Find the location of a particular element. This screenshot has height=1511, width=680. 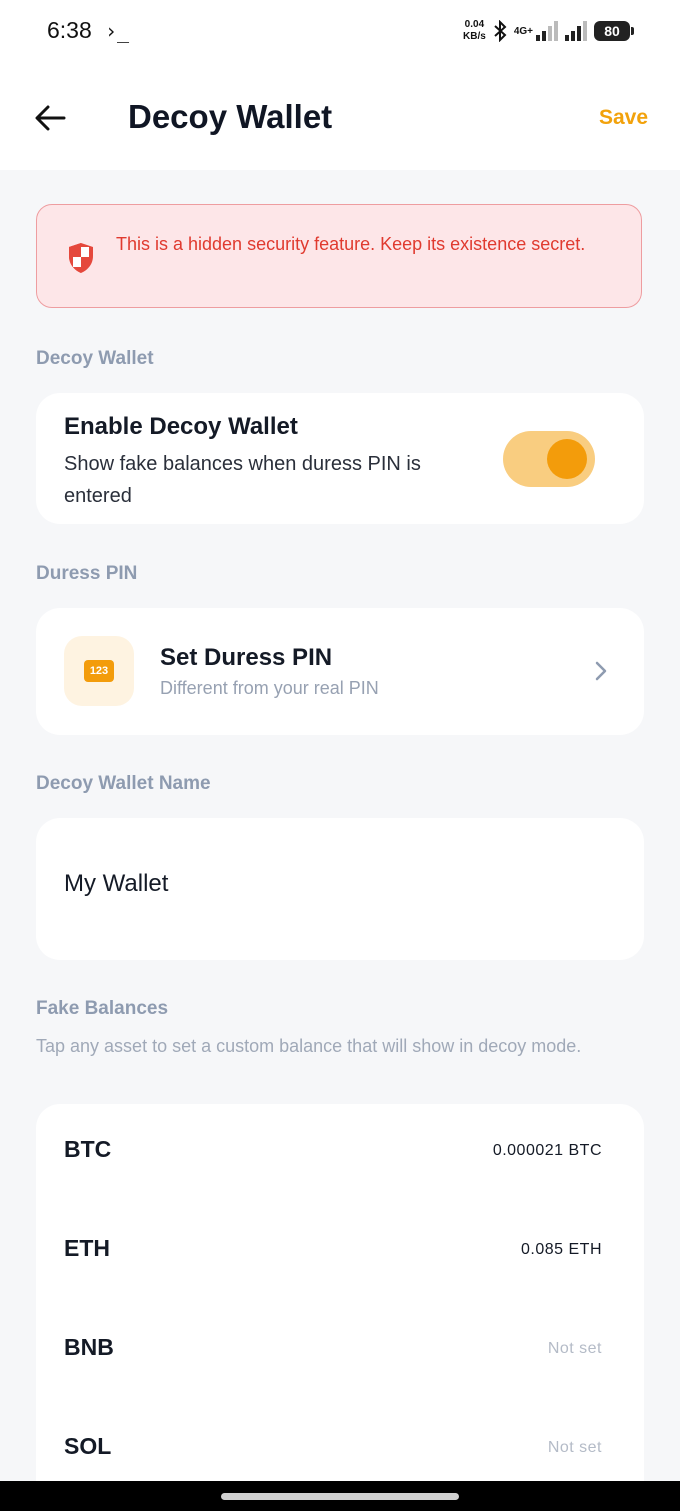

pin-icon-container: 123 is located at coordinates (99, 671).